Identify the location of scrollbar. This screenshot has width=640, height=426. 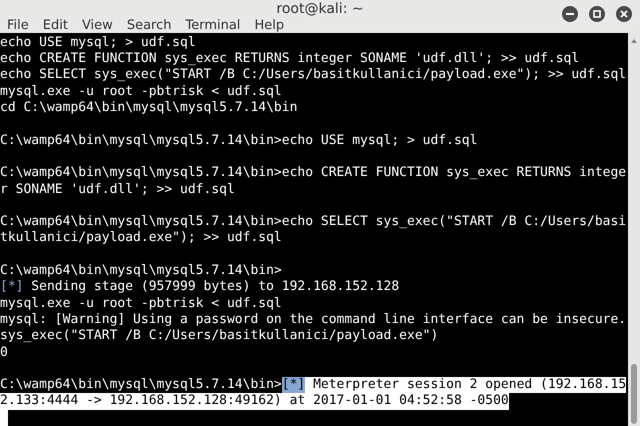
(634, 229).